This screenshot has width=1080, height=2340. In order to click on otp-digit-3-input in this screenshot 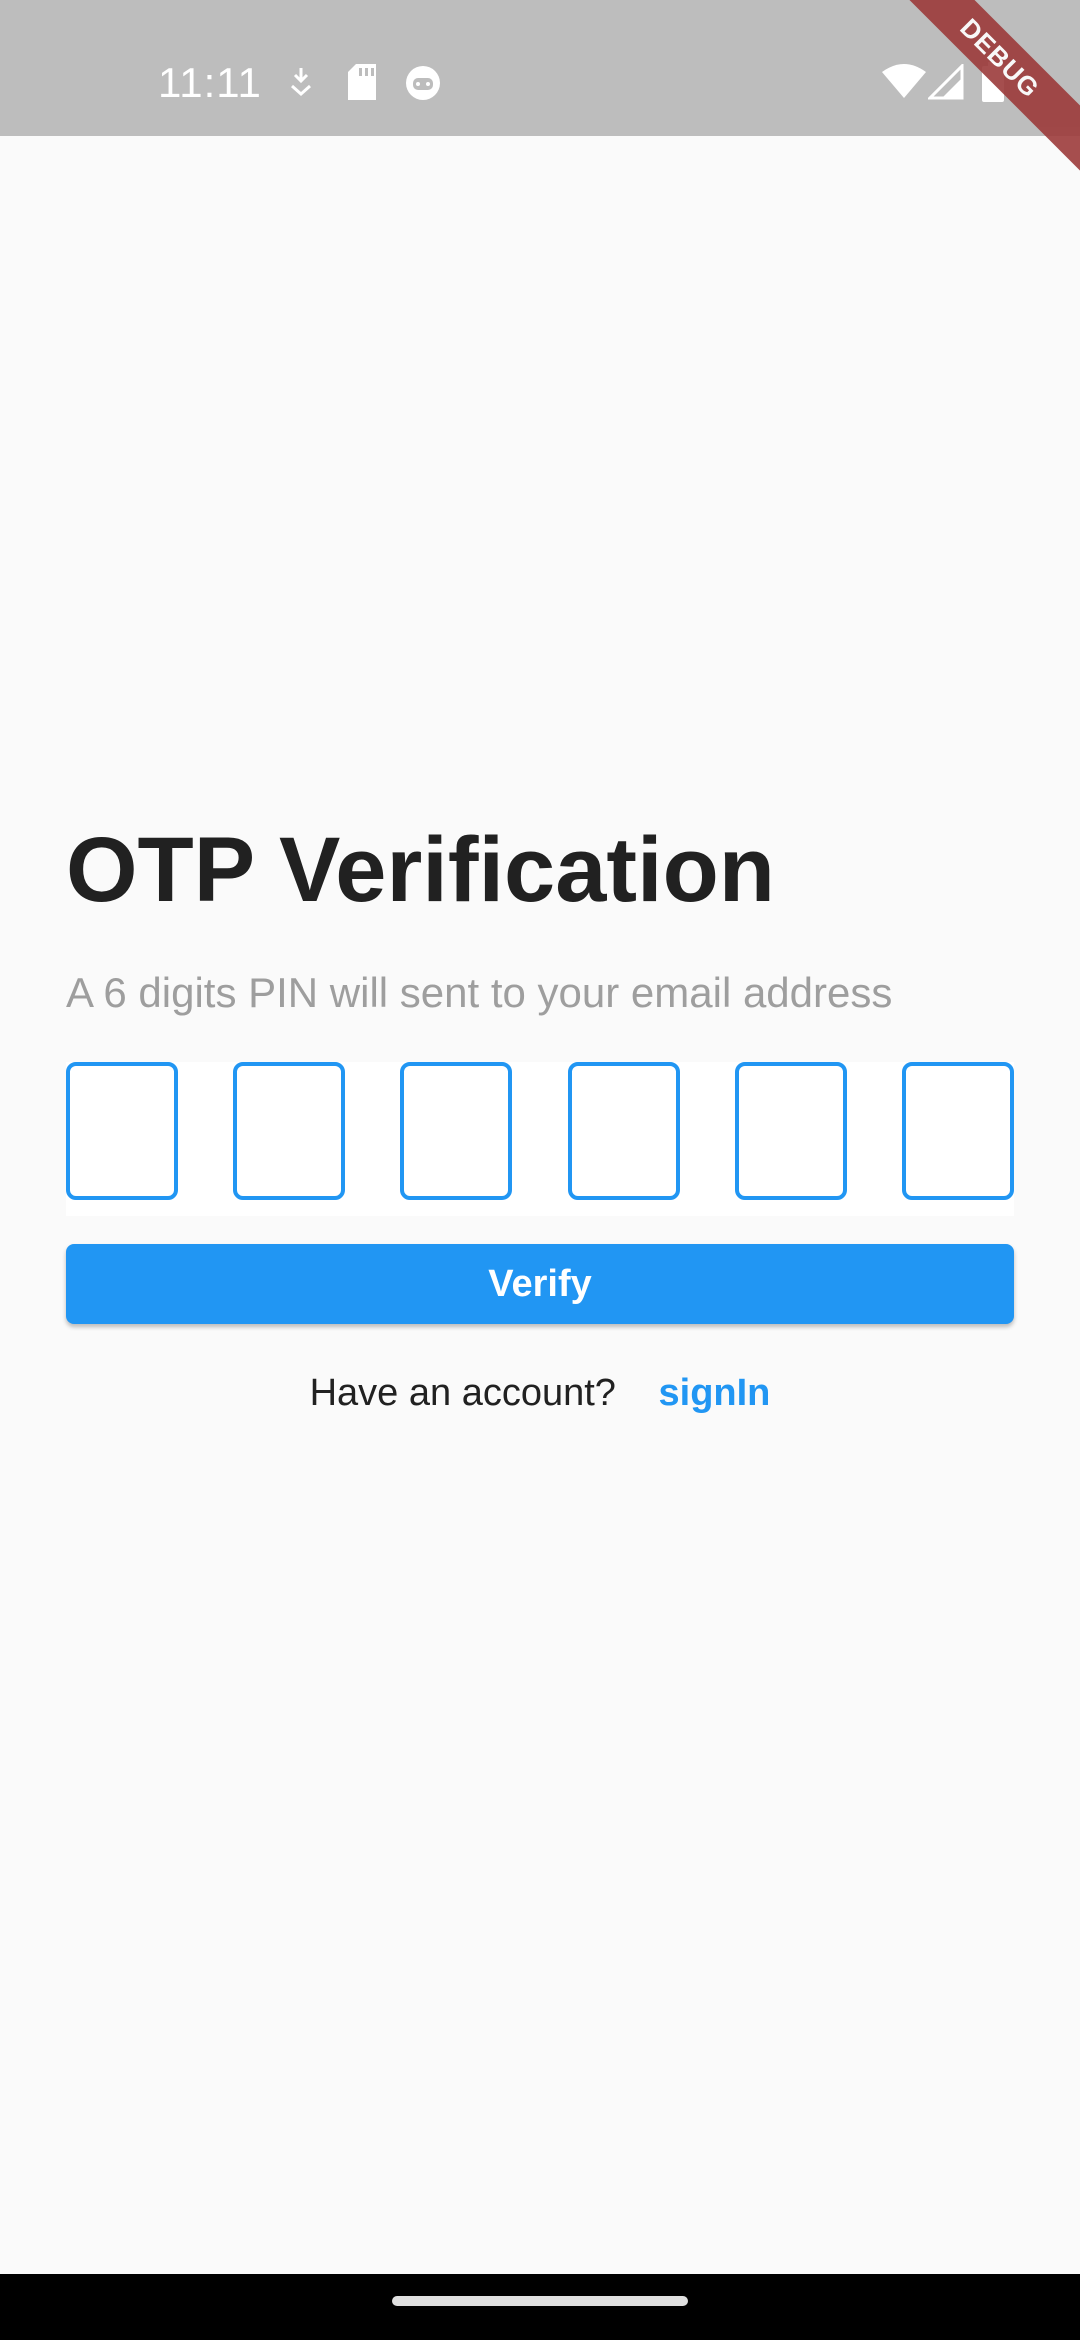, I will do `click(456, 1131)`.